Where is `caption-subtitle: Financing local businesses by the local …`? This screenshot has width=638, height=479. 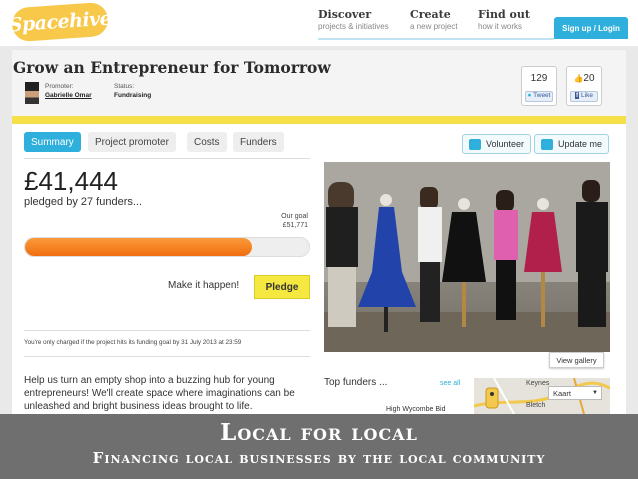 caption-subtitle: Financing local businesses by the local … is located at coordinates (319, 458).